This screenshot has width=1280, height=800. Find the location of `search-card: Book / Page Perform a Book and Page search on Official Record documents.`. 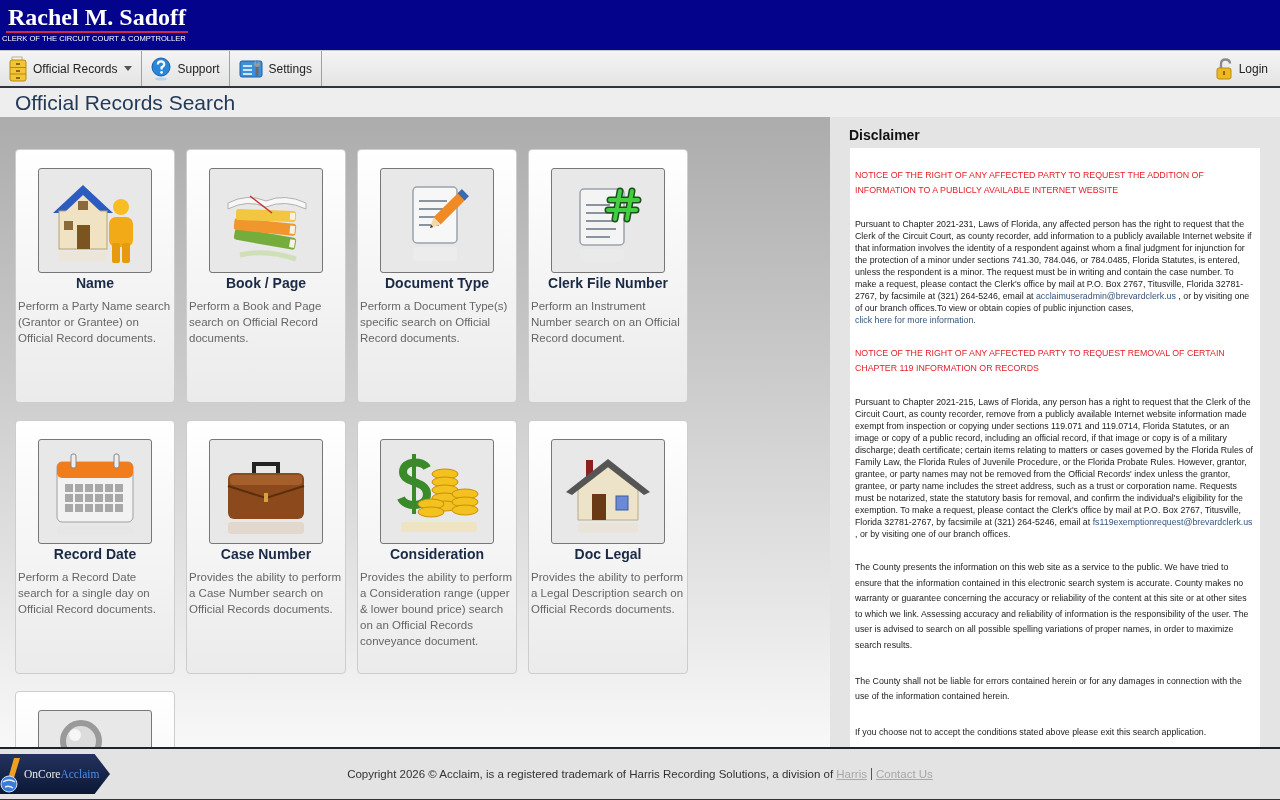

search-card: Book / Page Perform a Book and Page search on Official Record documents. is located at coordinates (266, 276).